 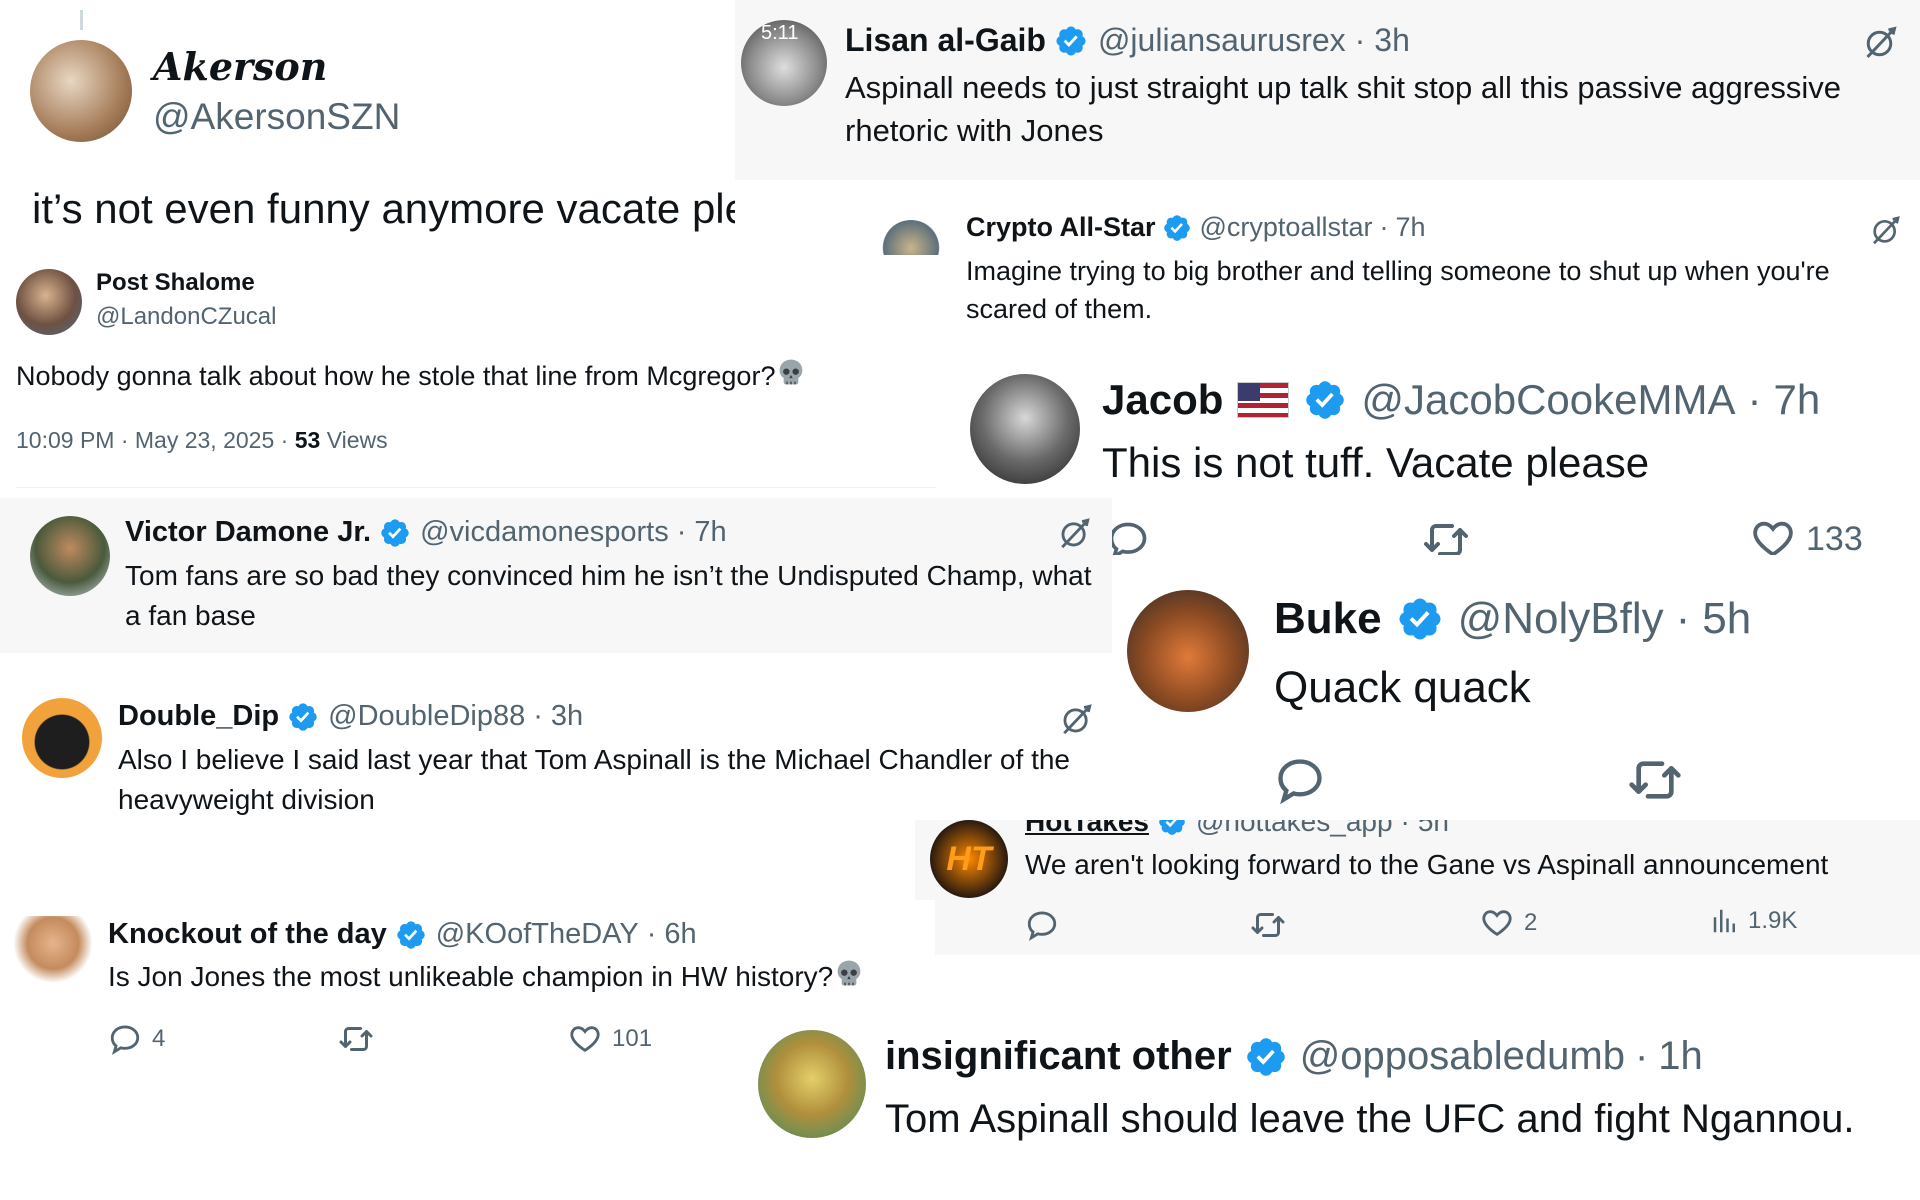 I want to click on display-name: Post Shalome, so click(x=175, y=283).